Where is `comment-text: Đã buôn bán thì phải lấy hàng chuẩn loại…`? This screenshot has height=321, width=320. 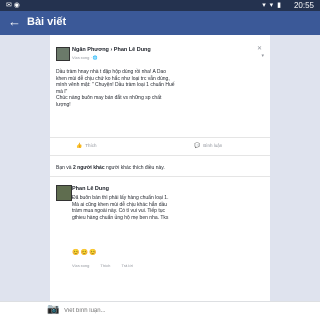 comment-text: Đã buôn bán thì phải lấy hàng chuẩn loại… is located at coordinates (120, 208).